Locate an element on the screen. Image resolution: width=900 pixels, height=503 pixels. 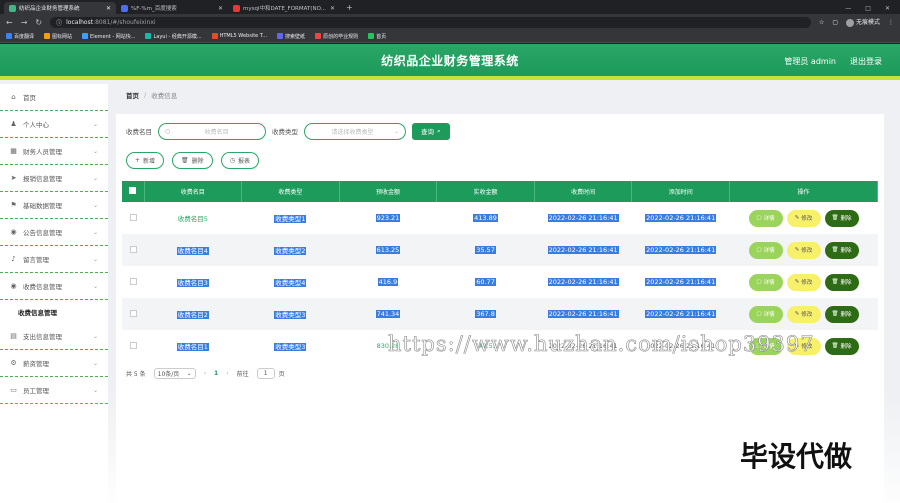
type-select: 请选择收费类型 ⌄ is located at coordinates (355, 131).